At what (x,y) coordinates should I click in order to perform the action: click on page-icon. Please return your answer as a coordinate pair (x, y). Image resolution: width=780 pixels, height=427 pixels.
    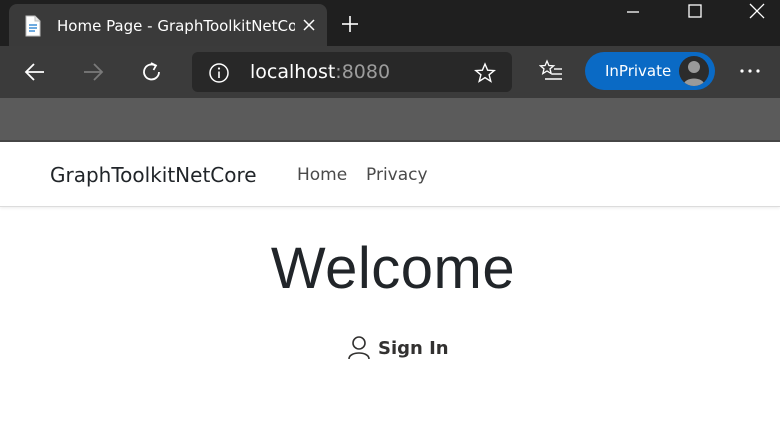
    Looking at the image, I should click on (33, 26).